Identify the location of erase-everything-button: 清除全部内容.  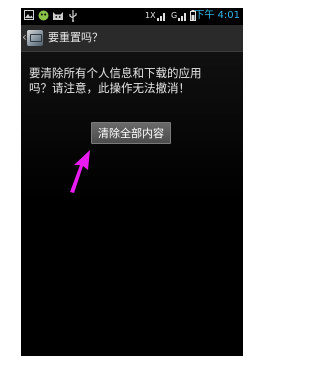
(131, 133).